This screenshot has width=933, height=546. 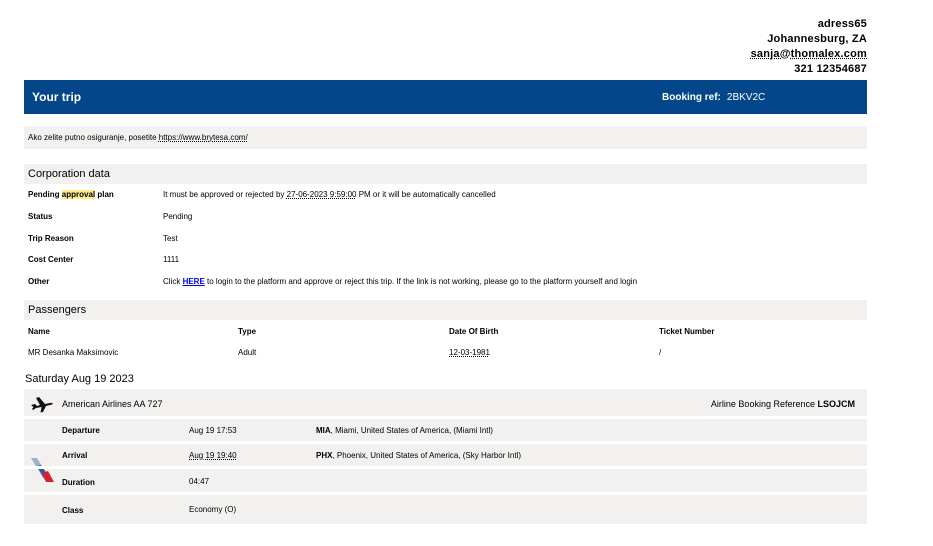 I want to click on passenger-dob: 12-03-1981, so click(x=469, y=352).